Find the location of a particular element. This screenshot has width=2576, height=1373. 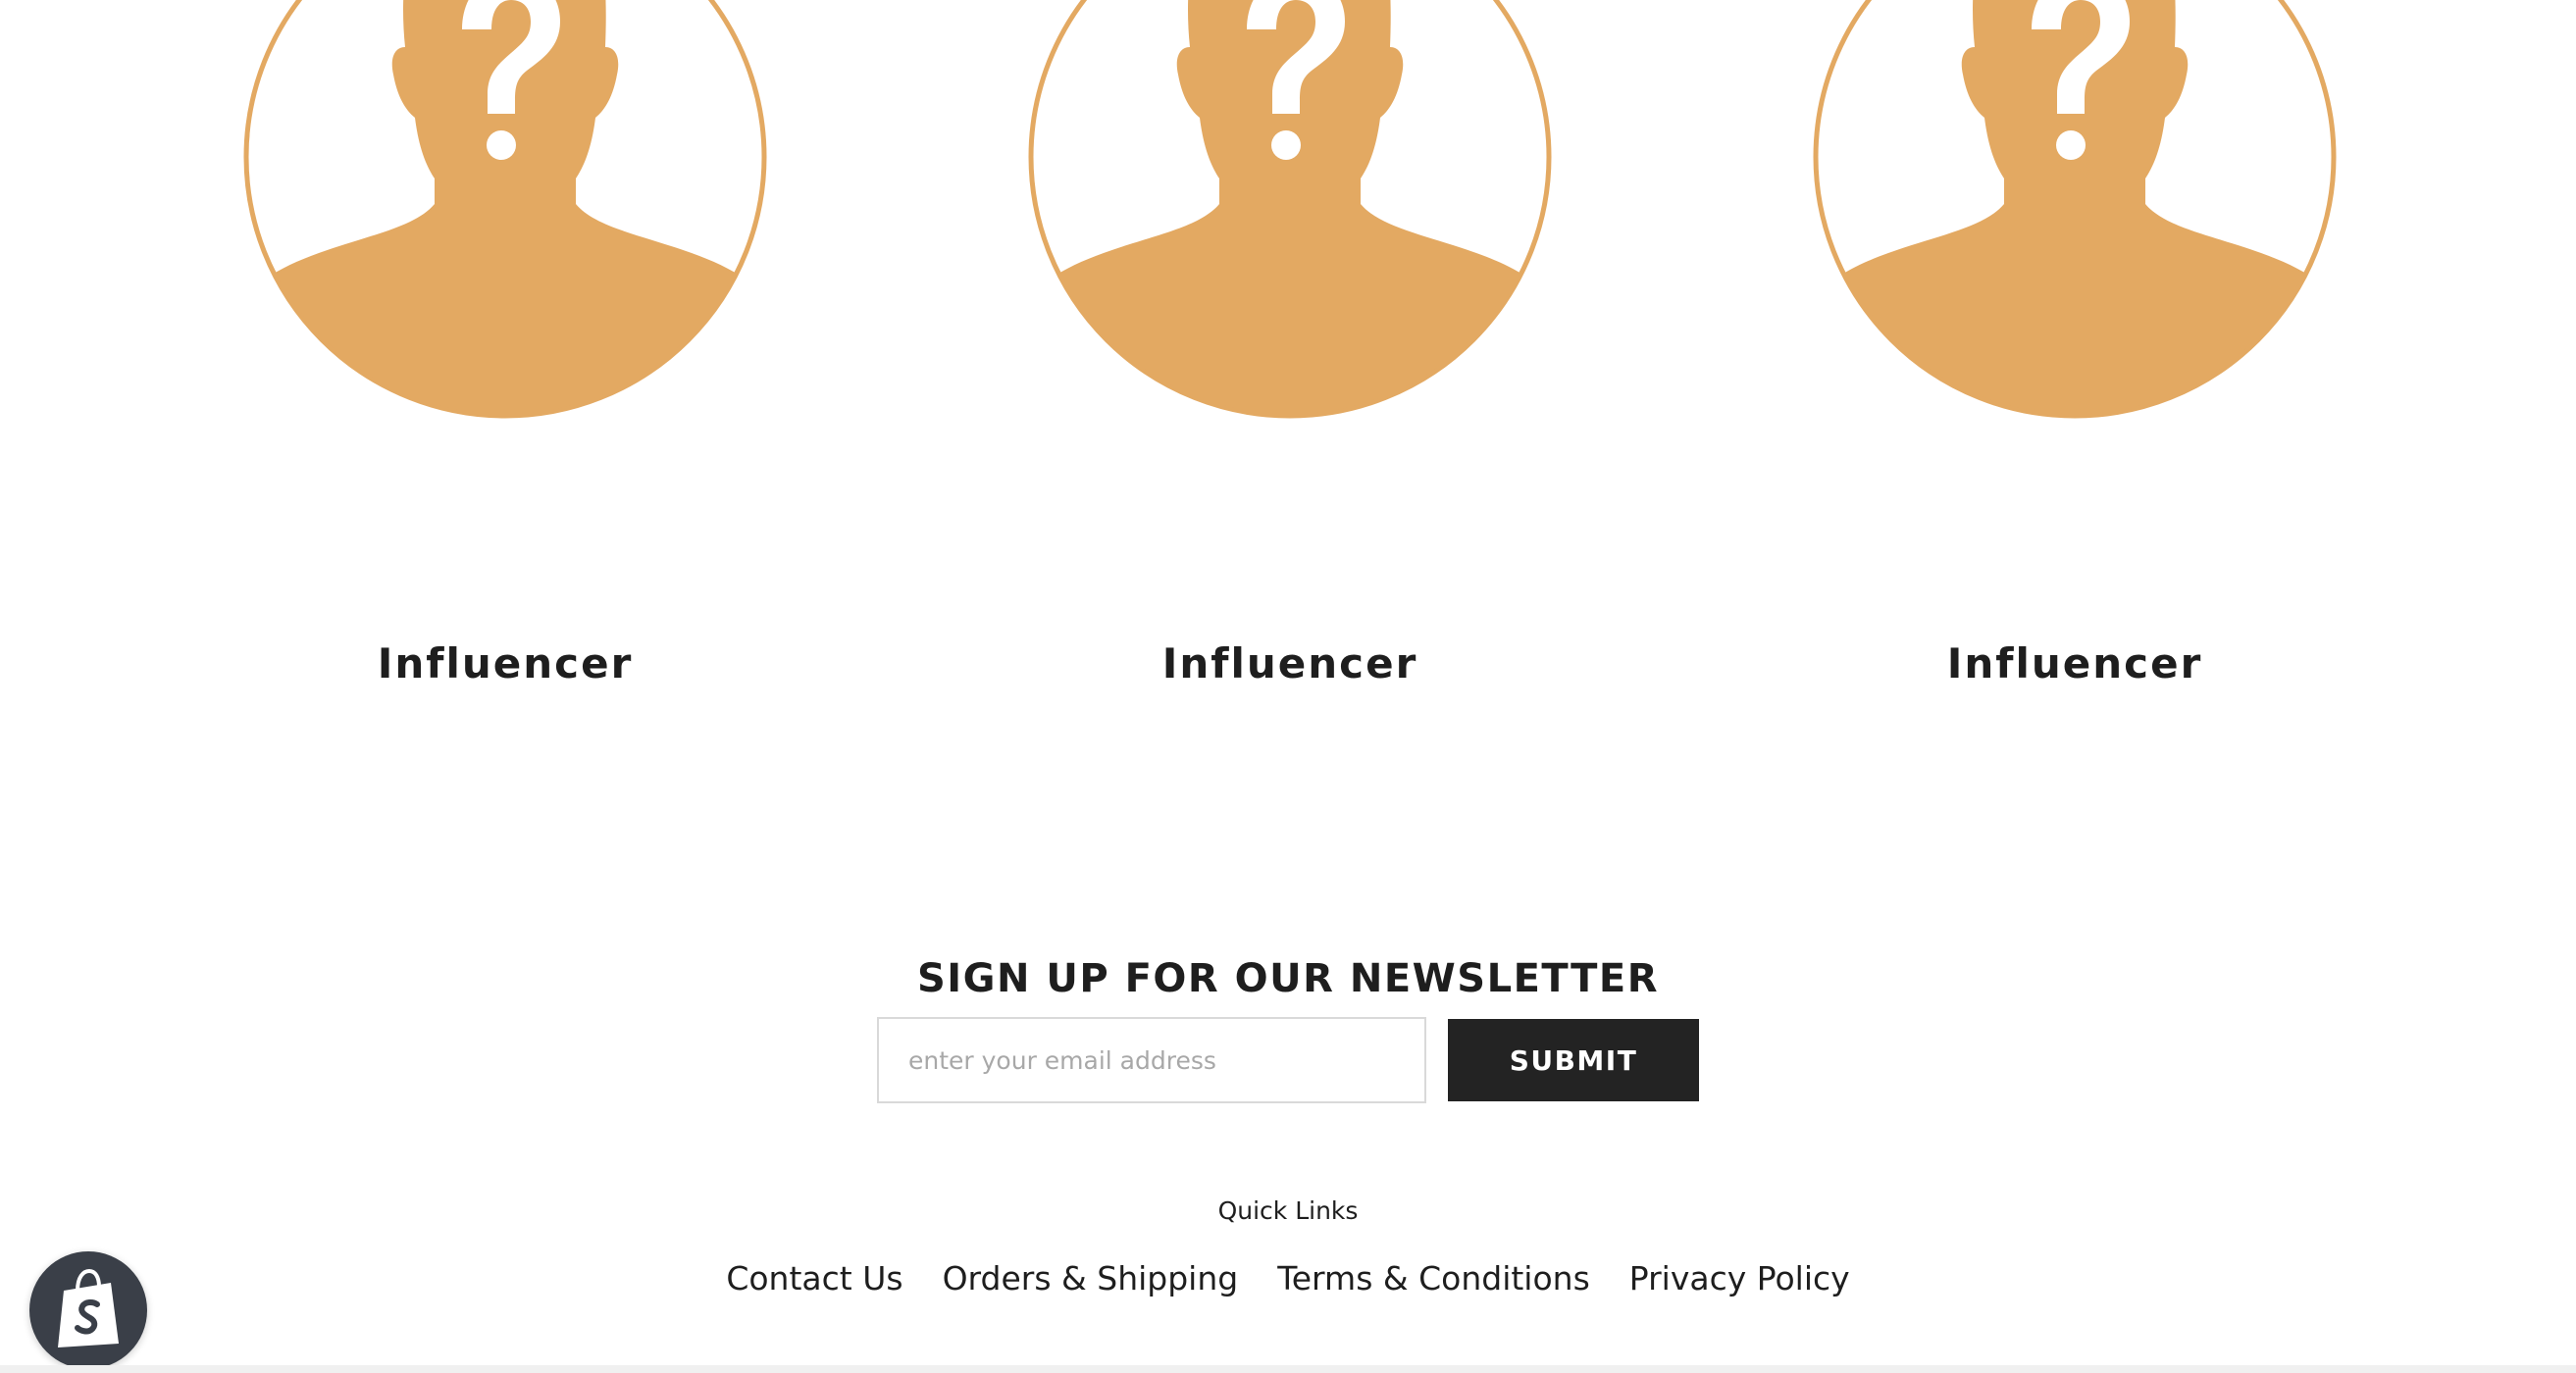

shopify-bag-icon is located at coordinates (88, 1308).